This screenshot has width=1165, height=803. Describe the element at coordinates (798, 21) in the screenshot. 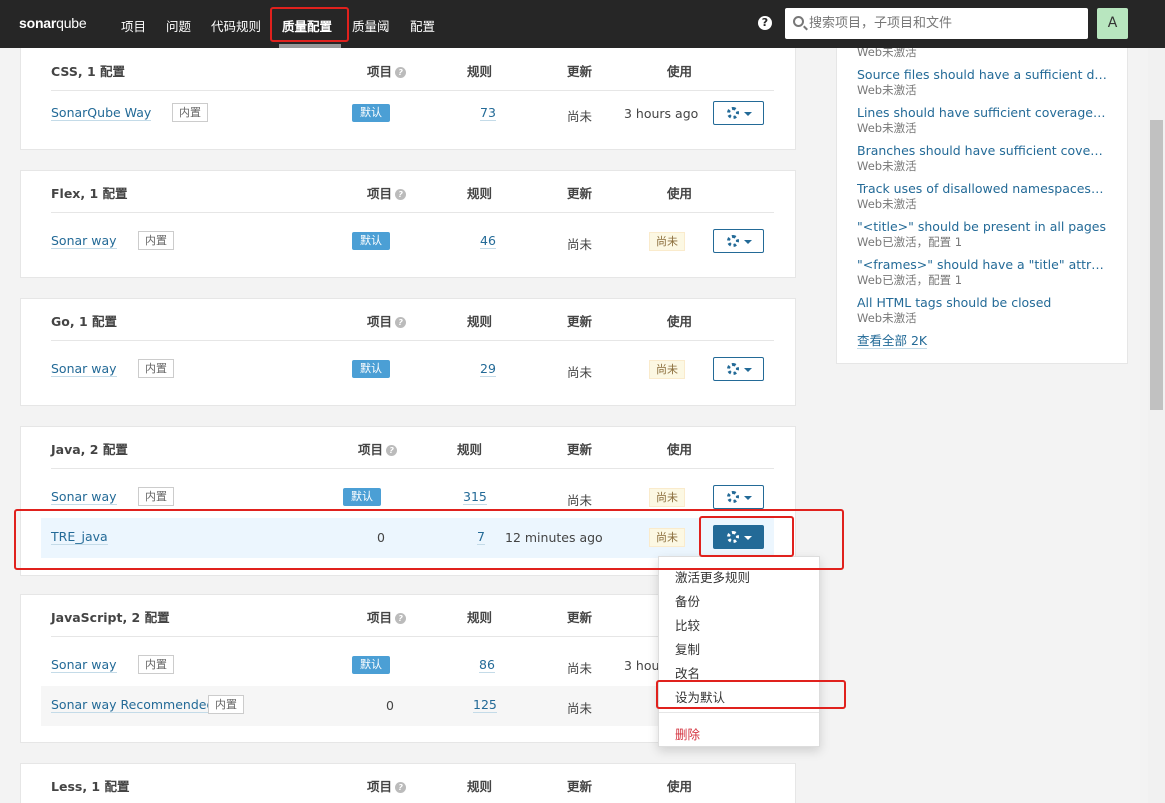

I see `search-icon` at that location.